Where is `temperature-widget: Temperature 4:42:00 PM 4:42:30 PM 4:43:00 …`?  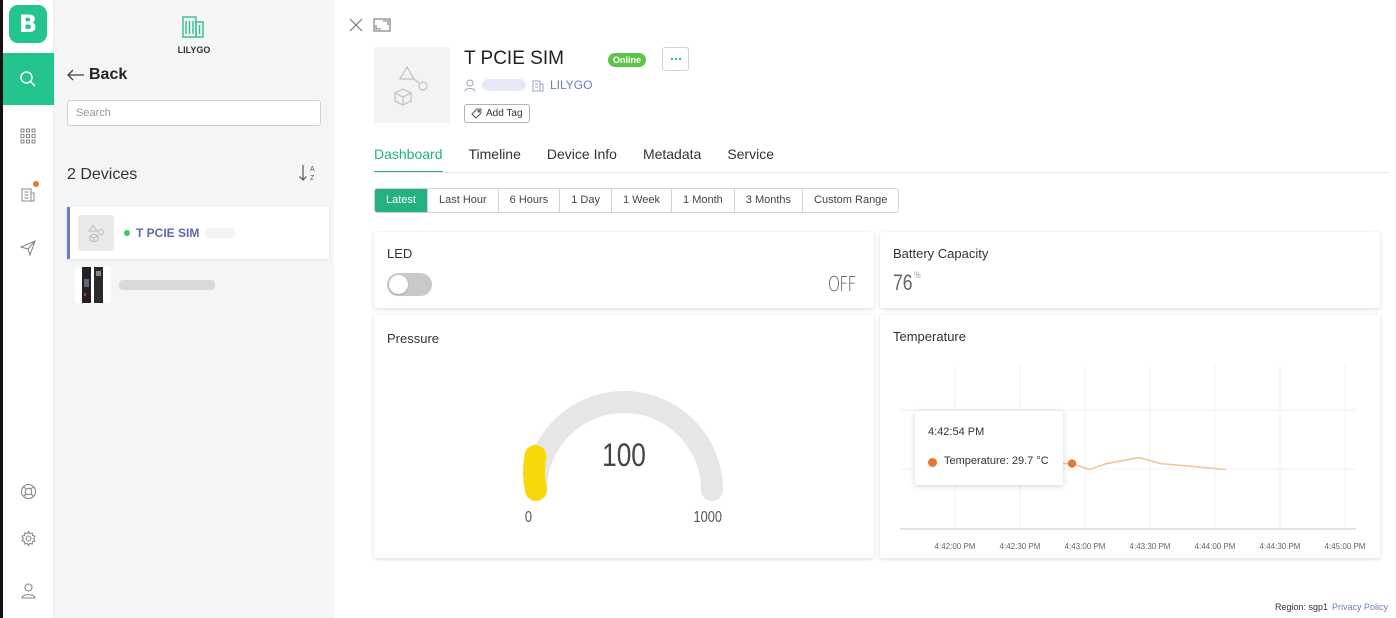
temperature-widget: Temperature 4:42:00 PM 4:42:30 PM 4:43:00 … is located at coordinates (1130, 436).